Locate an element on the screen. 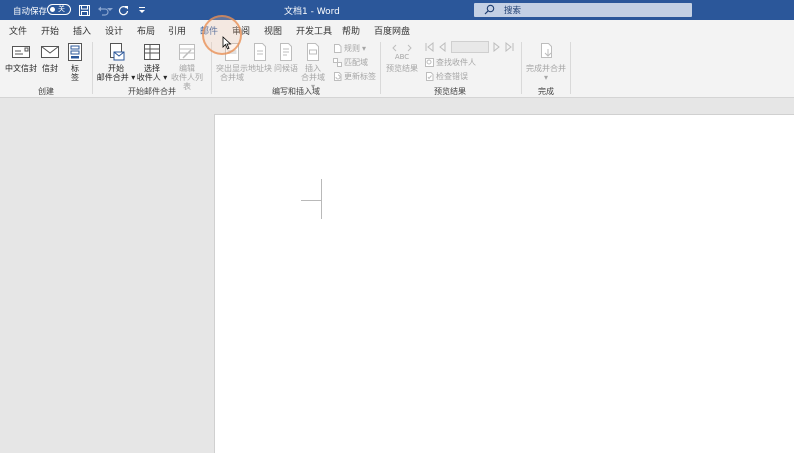 The width and height of the screenshot is (794, 453). envelope-icon is located at coordinates (50, 52).